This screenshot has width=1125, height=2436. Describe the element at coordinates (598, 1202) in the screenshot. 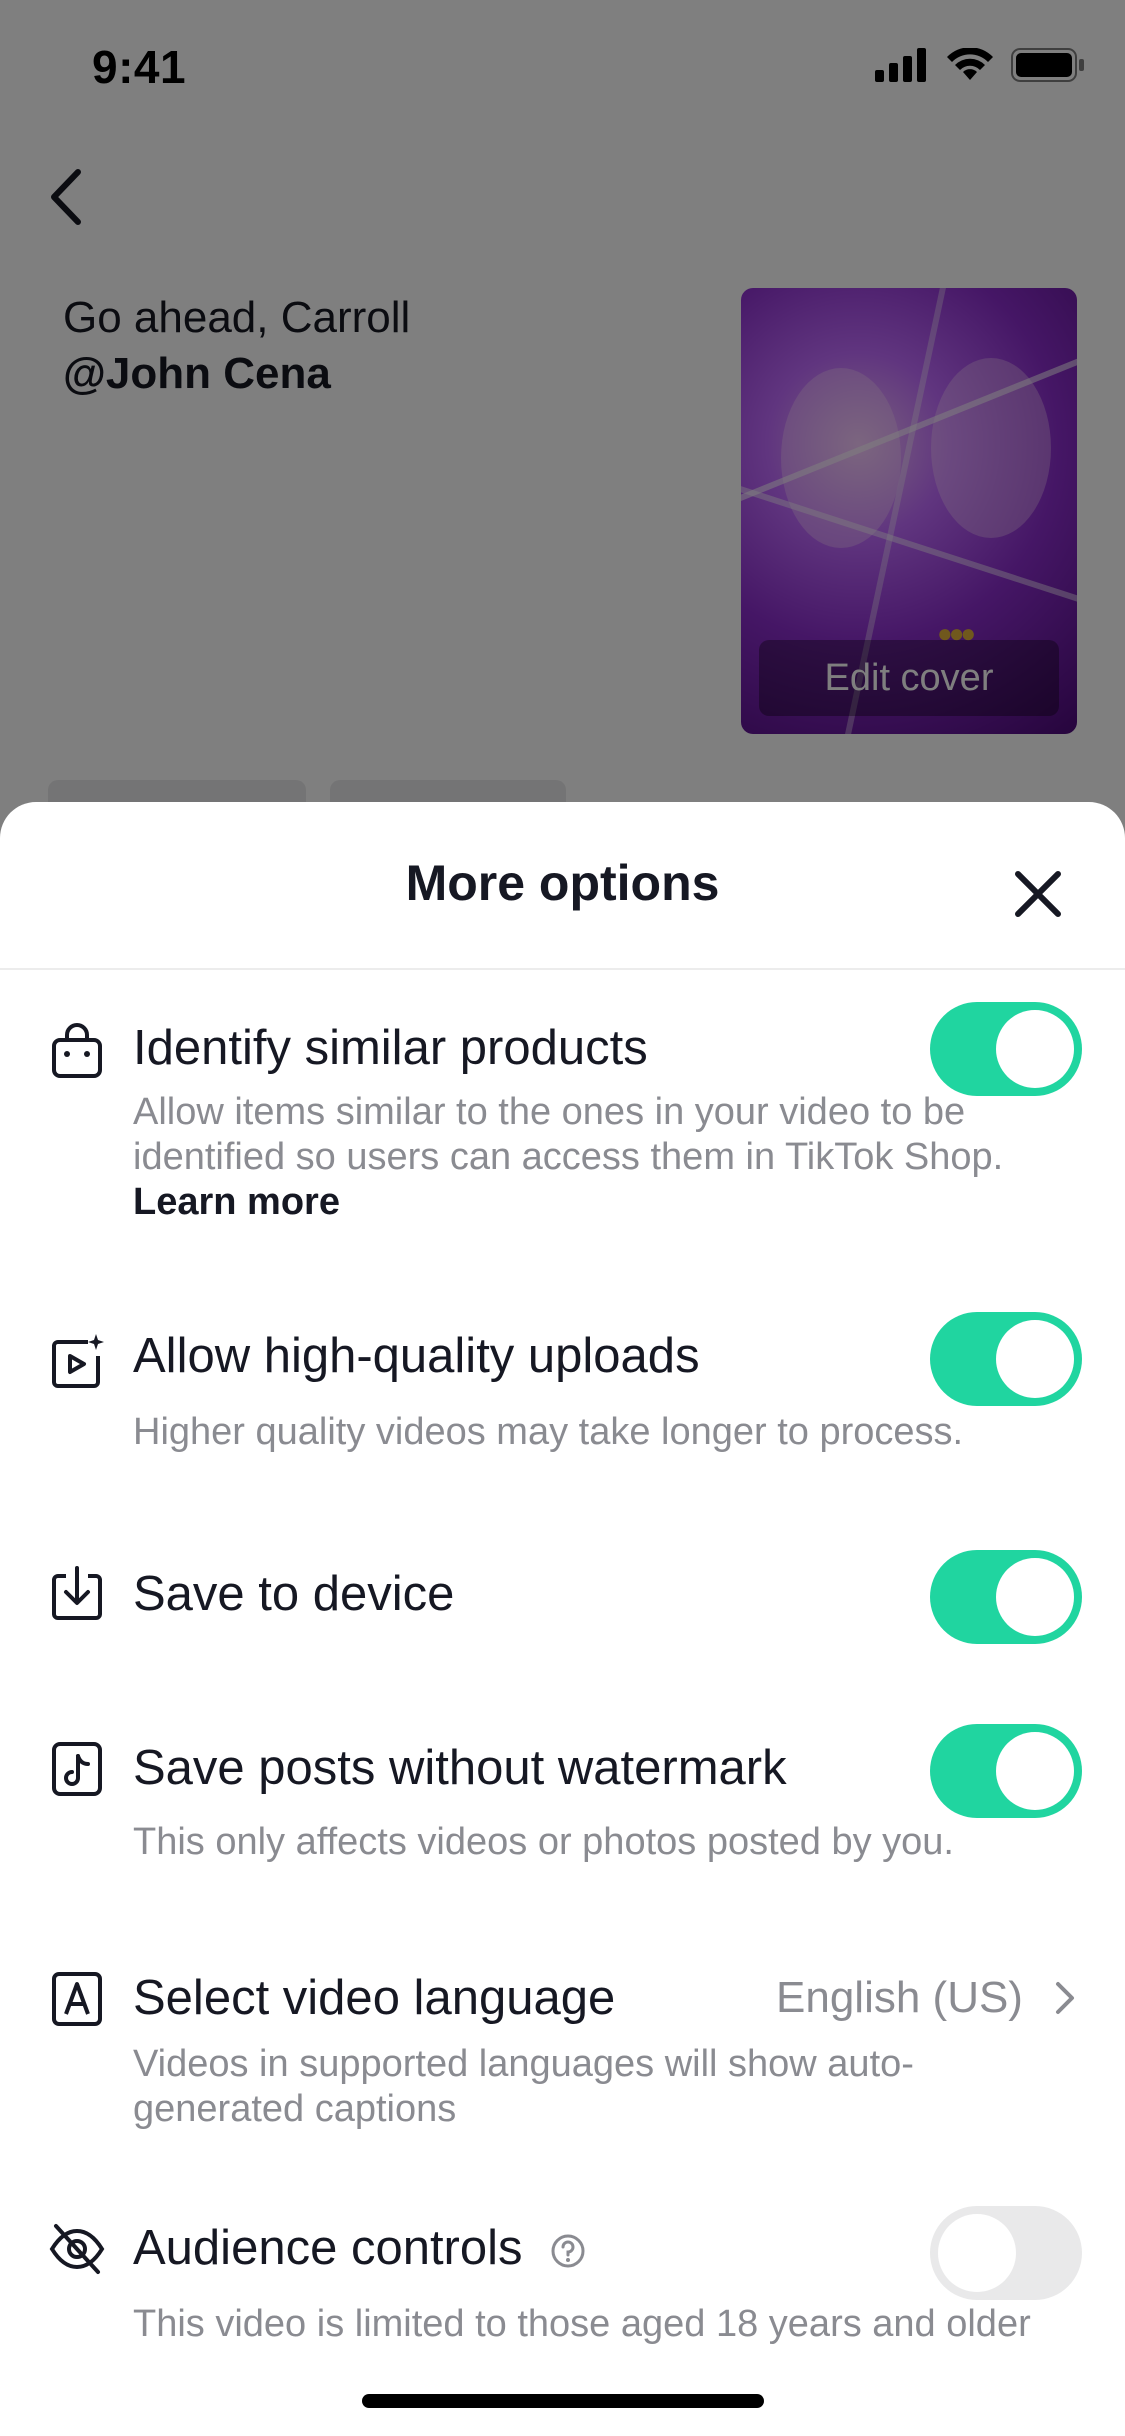

I see `learn-more-link: Learn more` at that location.